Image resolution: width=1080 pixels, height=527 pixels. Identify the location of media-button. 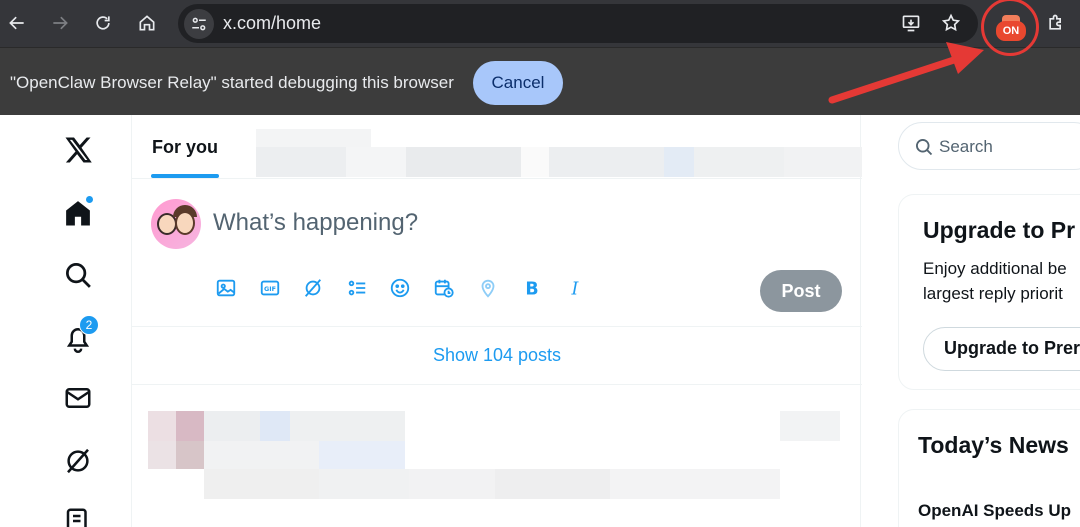
(226, 288).